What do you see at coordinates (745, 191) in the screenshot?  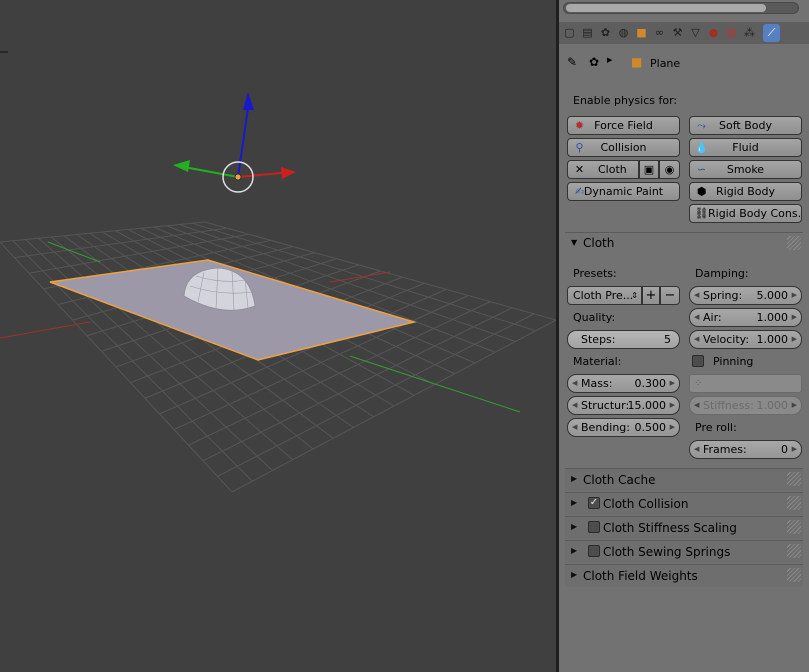 I see `rigid-body-button: ⬢ Rigid Body` at bounding box center [745, 191].